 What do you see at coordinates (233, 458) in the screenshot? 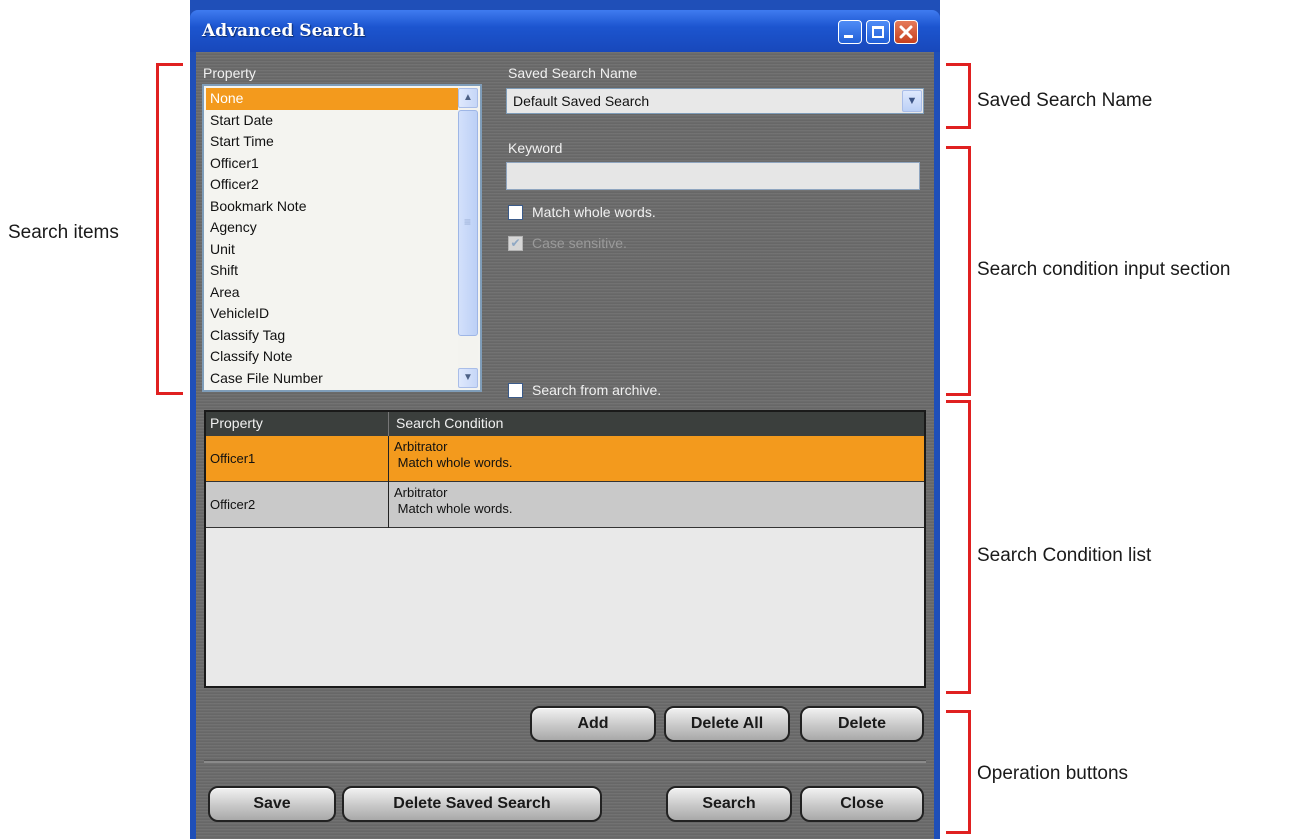
I see `row-property: Officer1` at bounding box center [233, 458].